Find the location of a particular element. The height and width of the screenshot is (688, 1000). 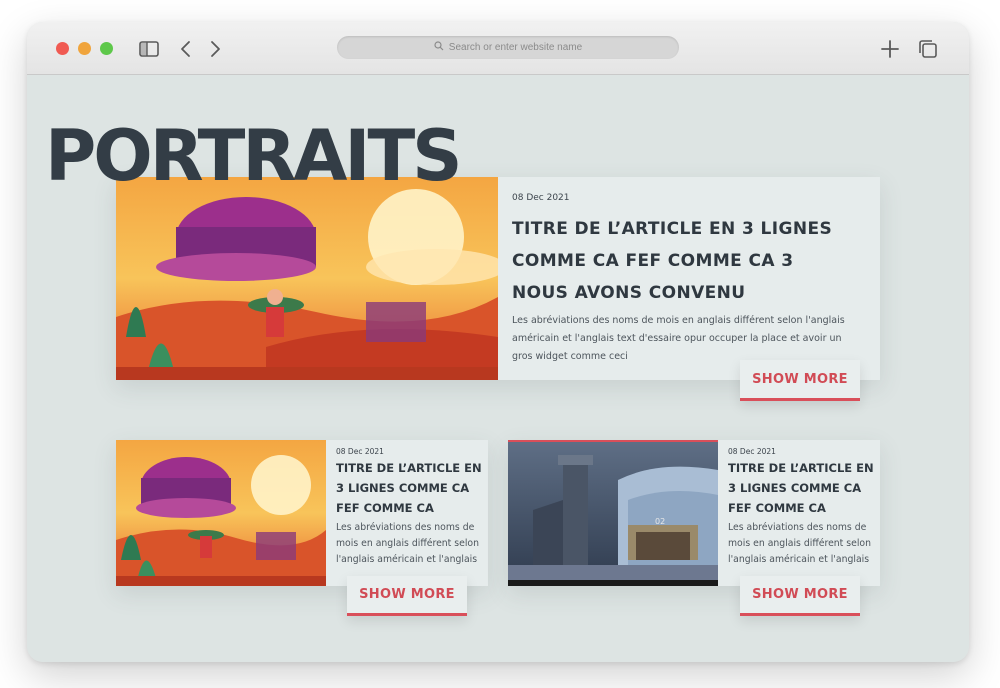

article-card-1-date: 08 Dec 2021 is located at coordinates (360, 451).